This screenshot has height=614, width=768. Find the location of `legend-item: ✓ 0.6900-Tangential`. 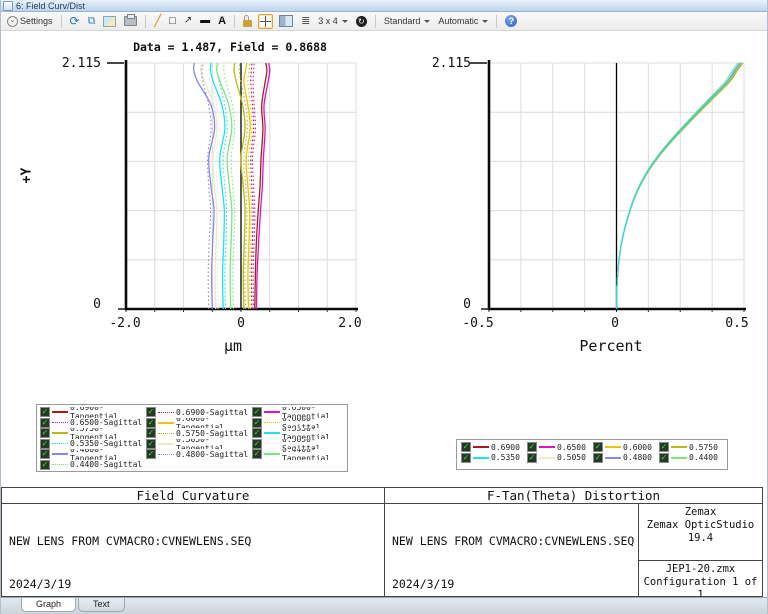

legend-item: ✓ 0.6900-Tangential is located at coordinates (93, 412).